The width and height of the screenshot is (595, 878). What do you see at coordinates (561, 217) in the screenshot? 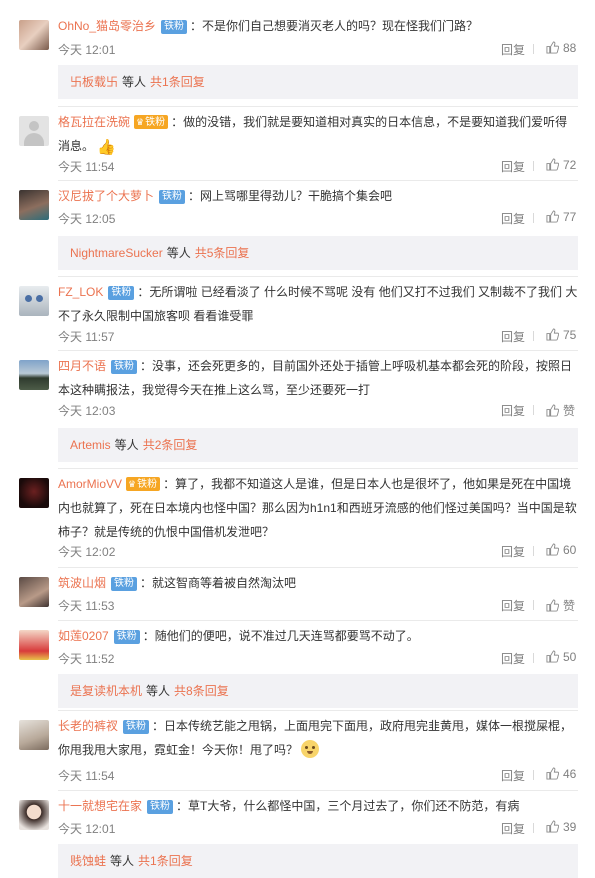
I see `like-button: 77` at bounding box center [561, 217].